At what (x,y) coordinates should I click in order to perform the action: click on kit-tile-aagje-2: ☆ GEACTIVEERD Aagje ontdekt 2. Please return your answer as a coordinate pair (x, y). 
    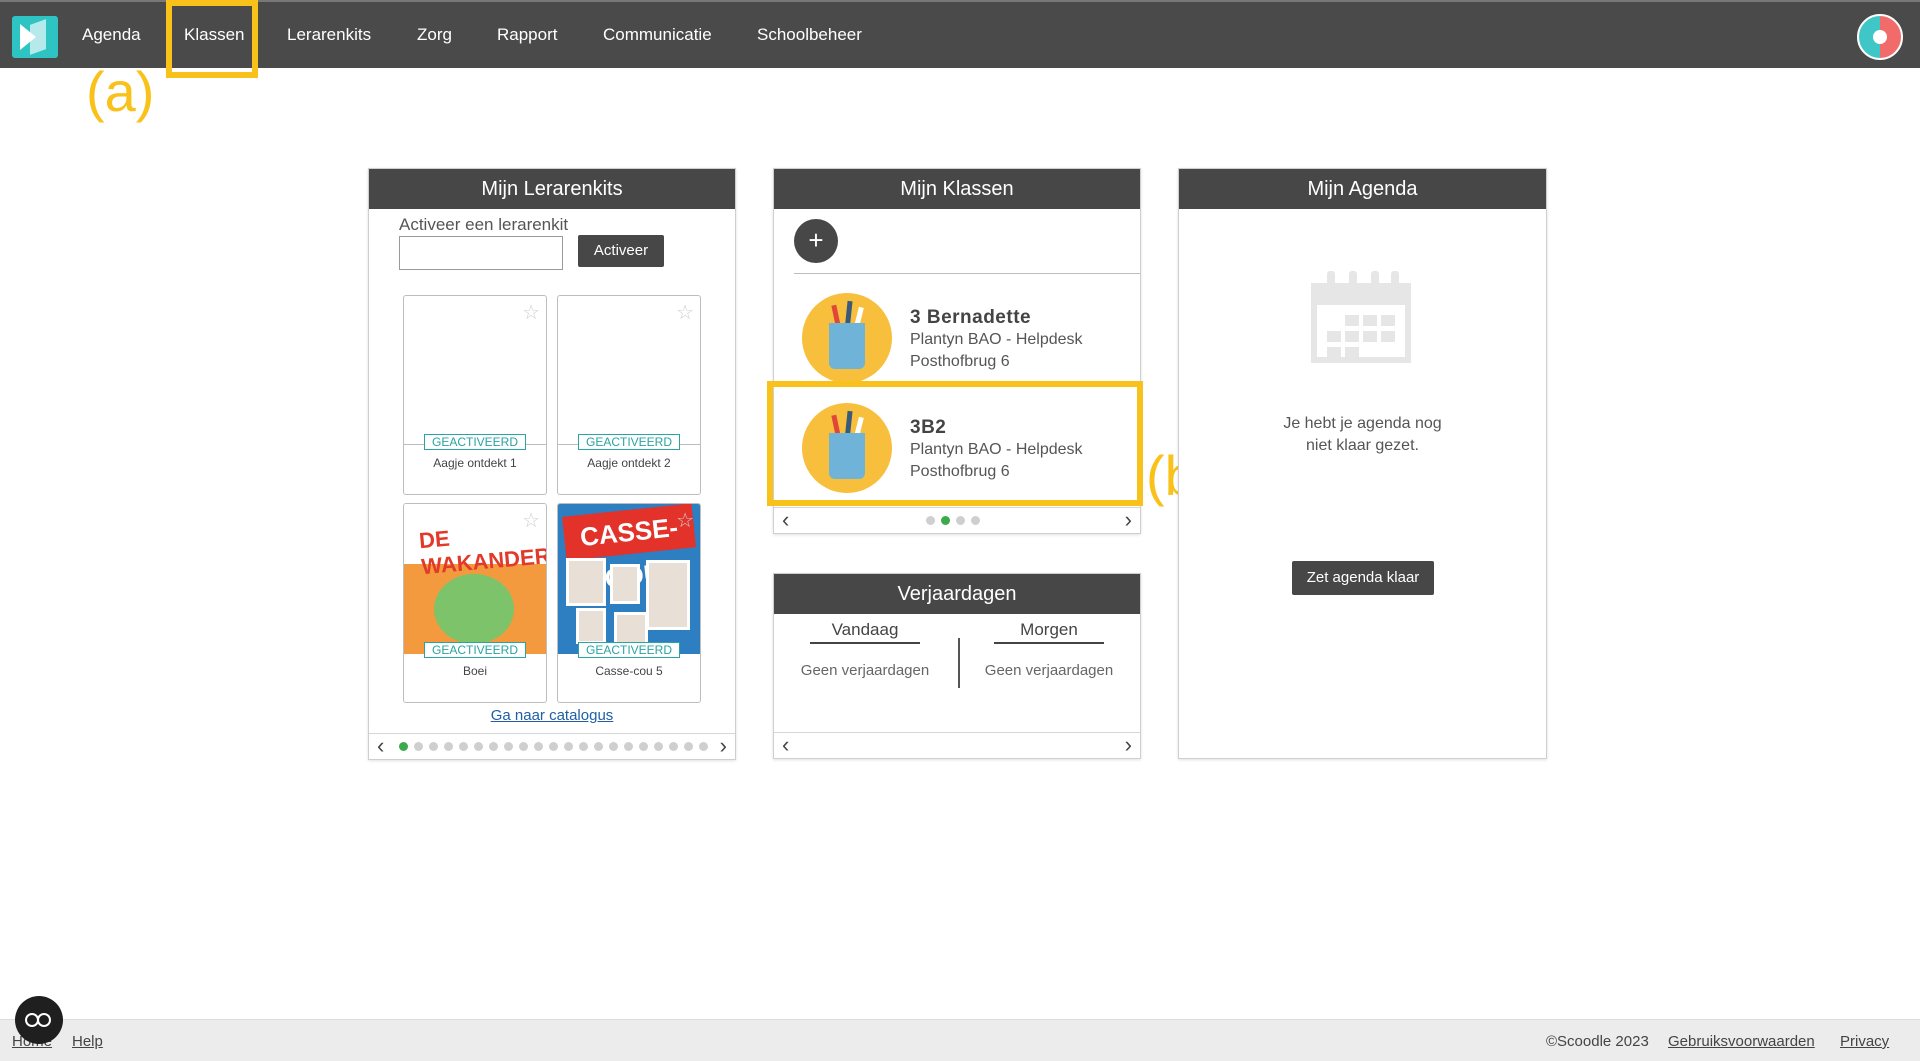
    Looking at the image, I should click on (629, 395).